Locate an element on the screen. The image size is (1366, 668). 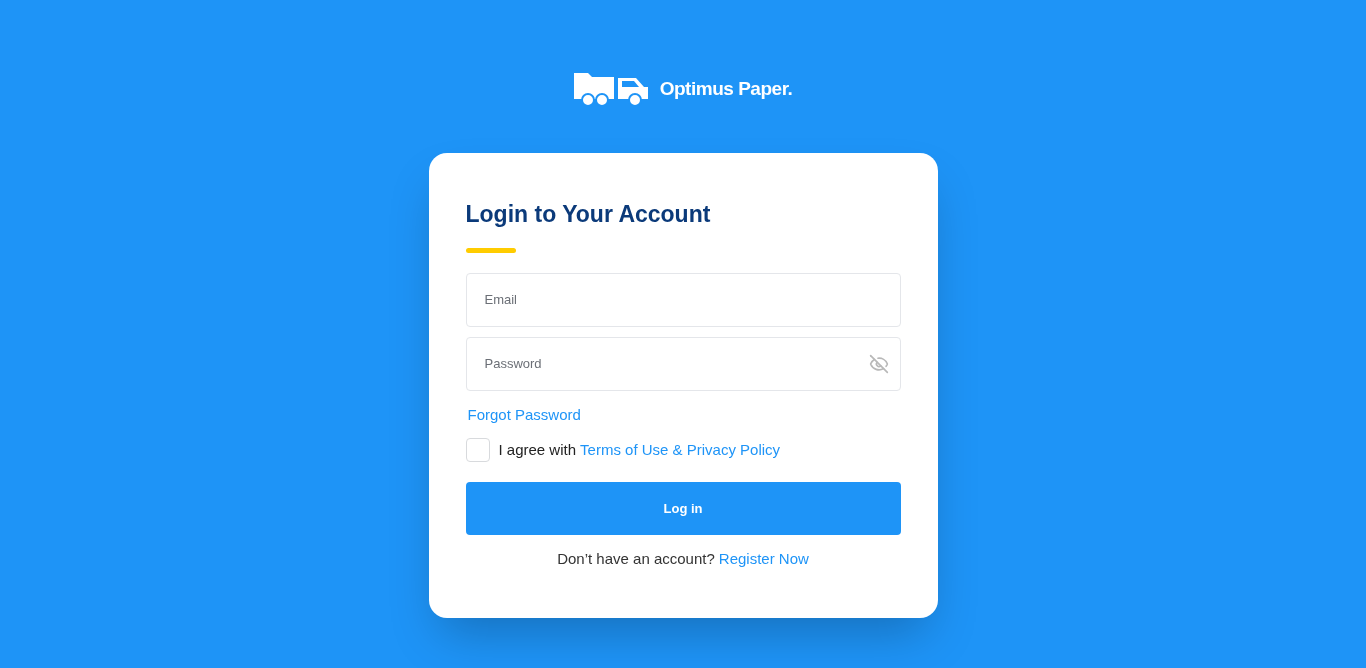
login-button: Log in is located at coordinates (683, 508).